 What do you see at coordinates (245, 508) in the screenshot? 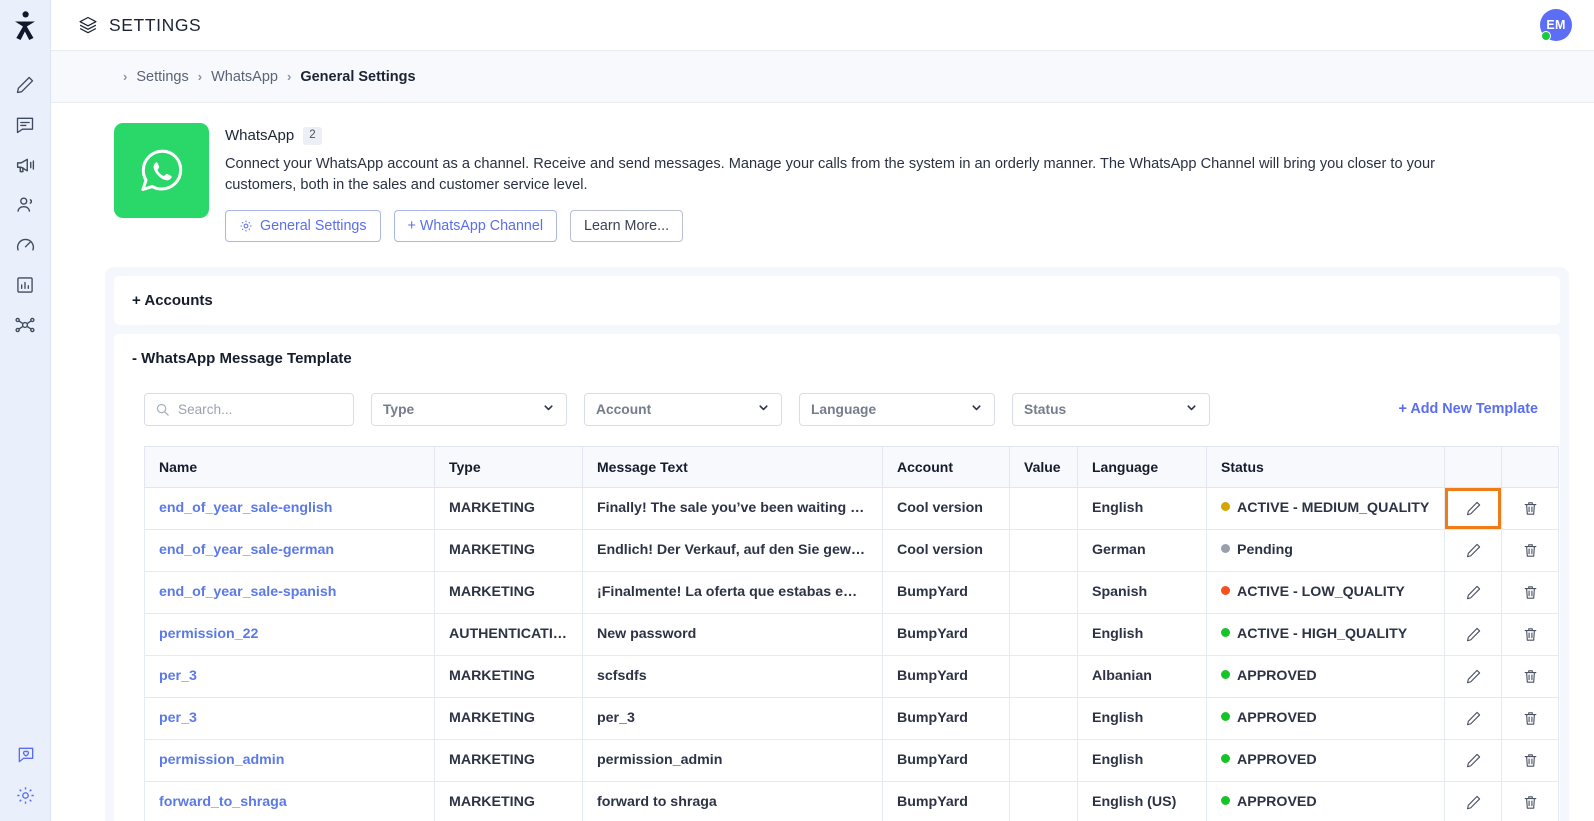
I see `template-name-link: end_of_year_sale-english` at bounding box center [245, 508].